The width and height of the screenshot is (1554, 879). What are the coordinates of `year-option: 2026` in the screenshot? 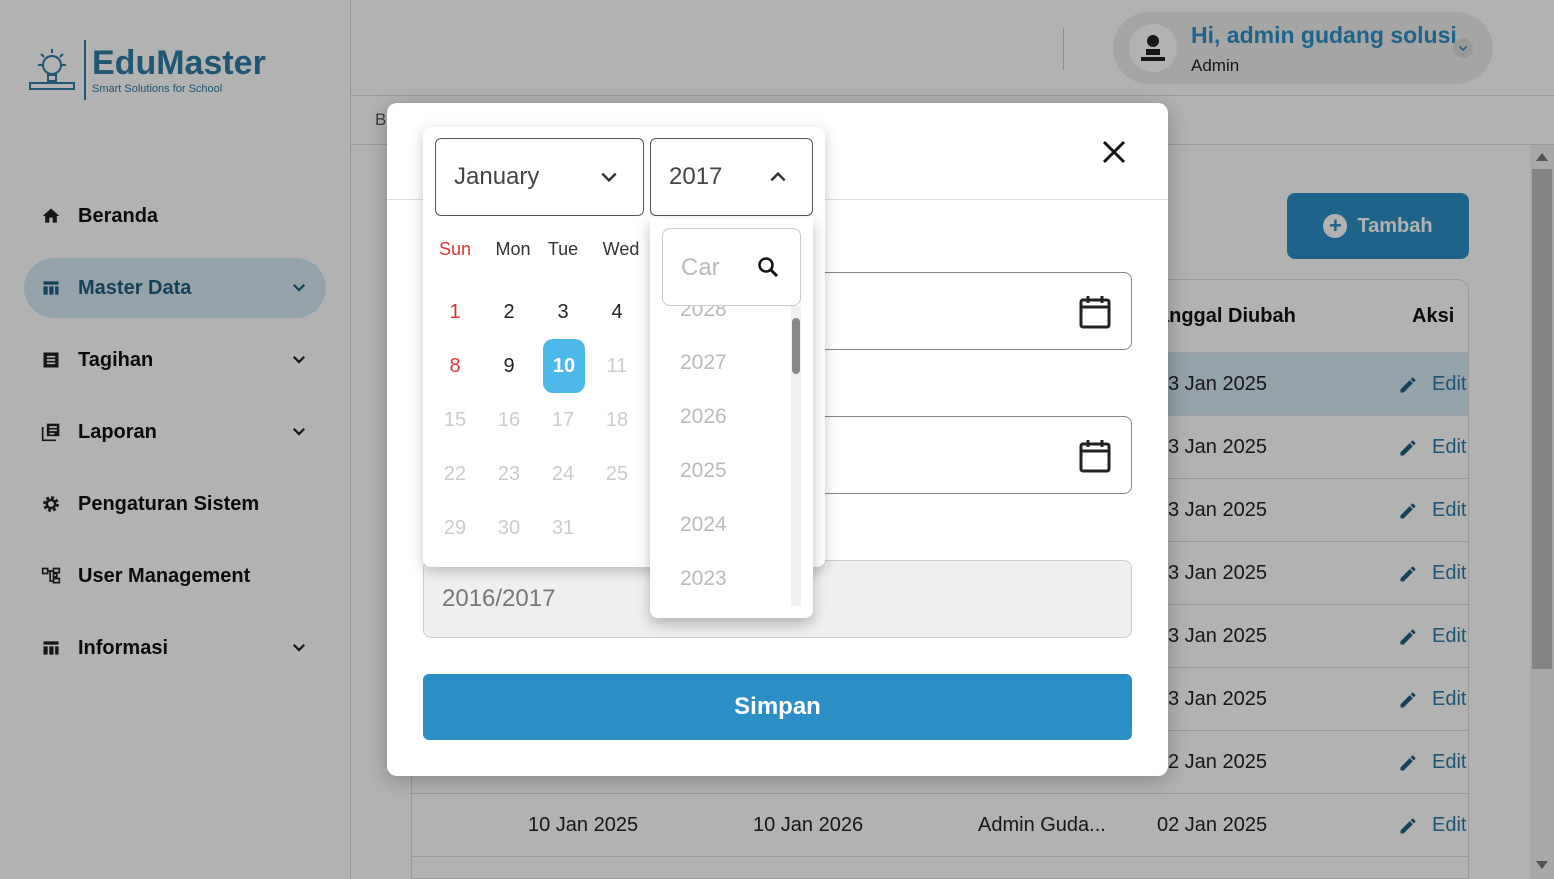 It's located at (703, 417).